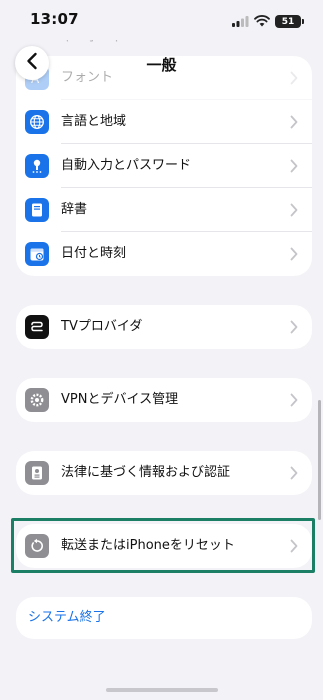 The height and width of the screenshot is (700, 323). Describe the element at coordinates (37, 166) in the screenshot. I see `key-icon` at that location.